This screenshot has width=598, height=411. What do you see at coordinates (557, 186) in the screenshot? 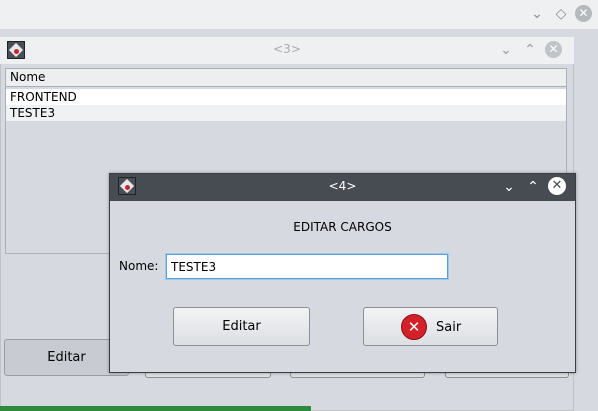
I see `dialog-close-icon: ✕` at bounding box center [557, 186].